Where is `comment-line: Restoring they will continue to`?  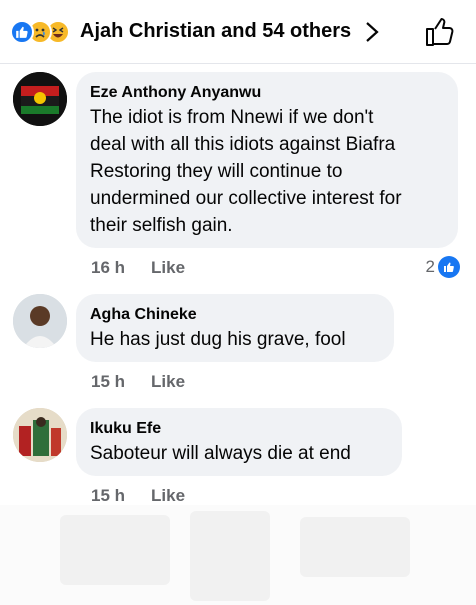 comment-line: Restoring they will continue to is located at coordinates (216, 171).